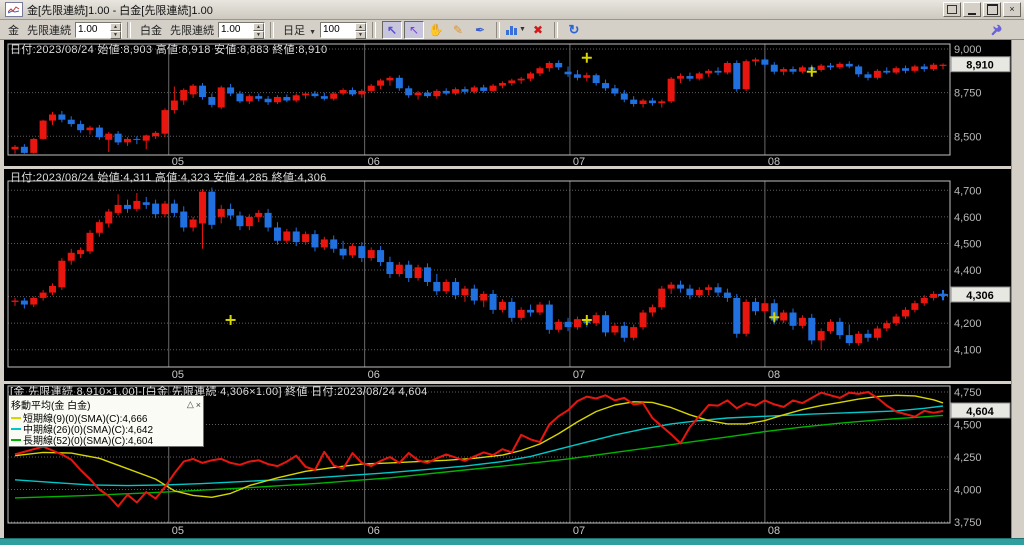 This screenshot has height=545, width=1024. I want to click on chart-cursor-tool-button: ↖, so click(392, 29).